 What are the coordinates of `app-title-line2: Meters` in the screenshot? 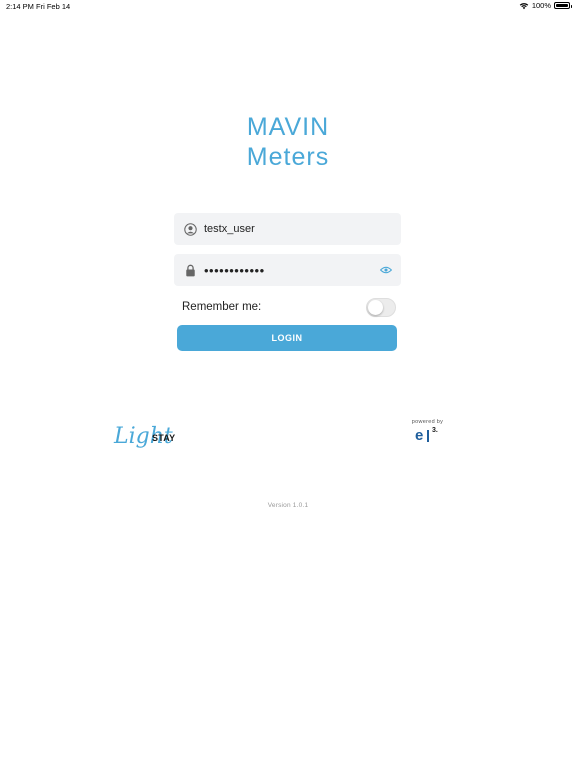 It's located at (288, 157).